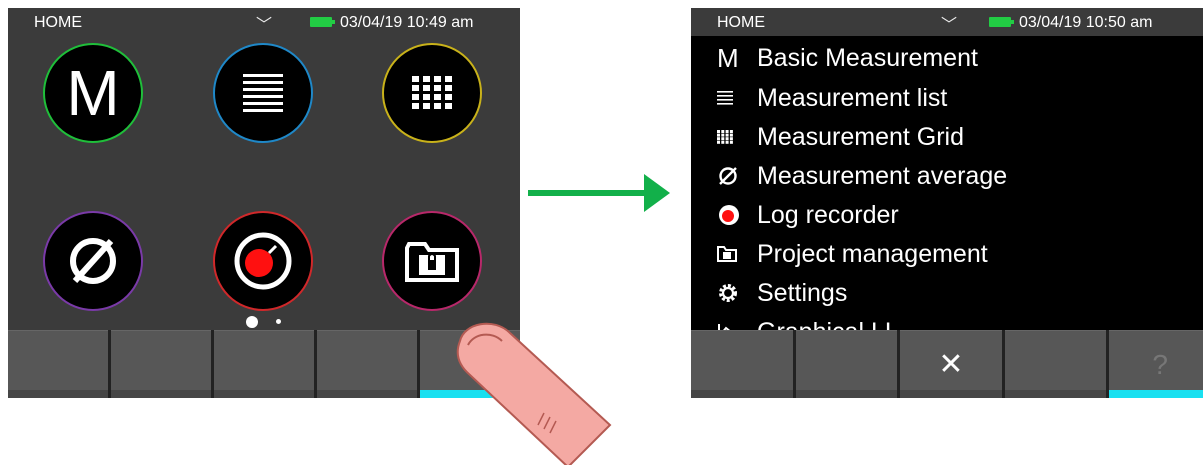 This screenshot has height=468, width=1203. I want to click on help-softkey: ?, so click(1156, 364).